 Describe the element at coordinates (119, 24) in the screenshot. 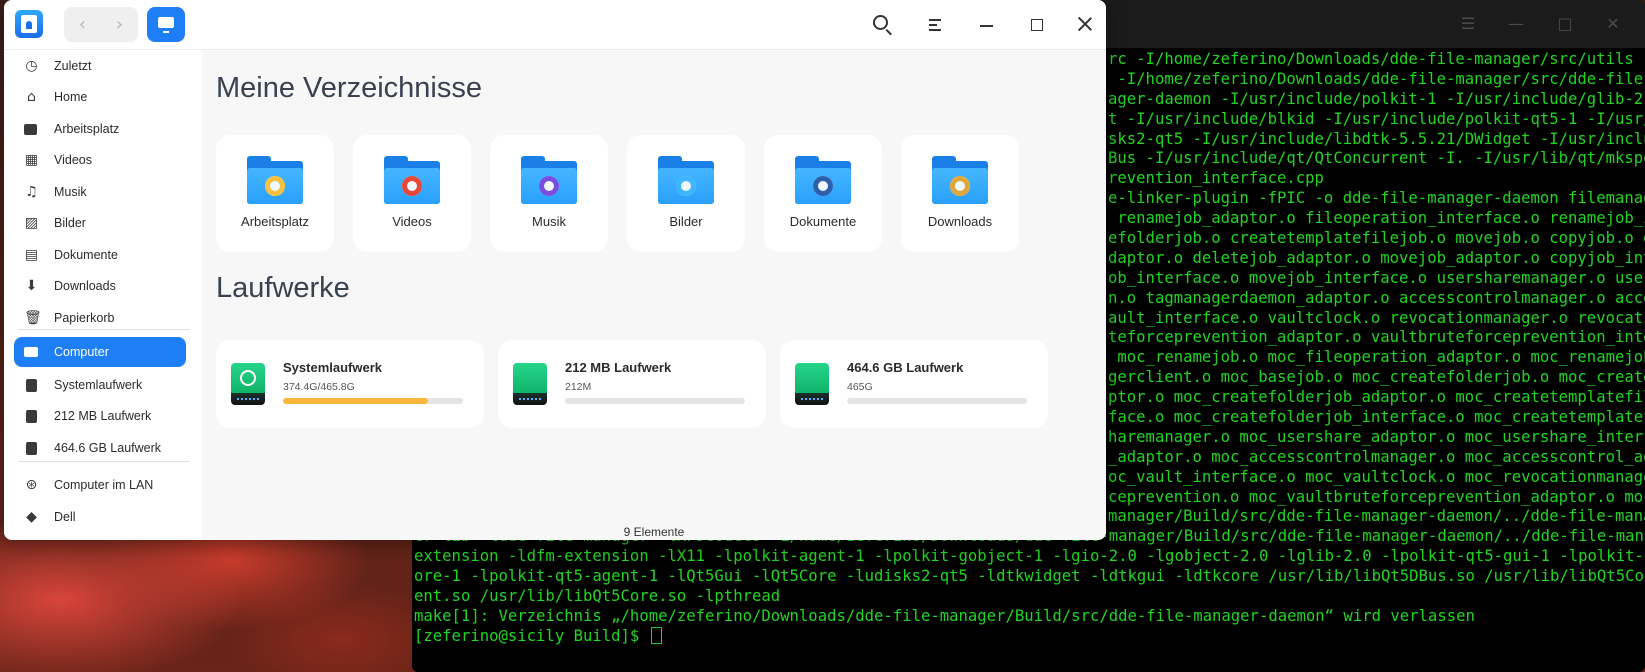

I see `forward-button: ›` at that location.